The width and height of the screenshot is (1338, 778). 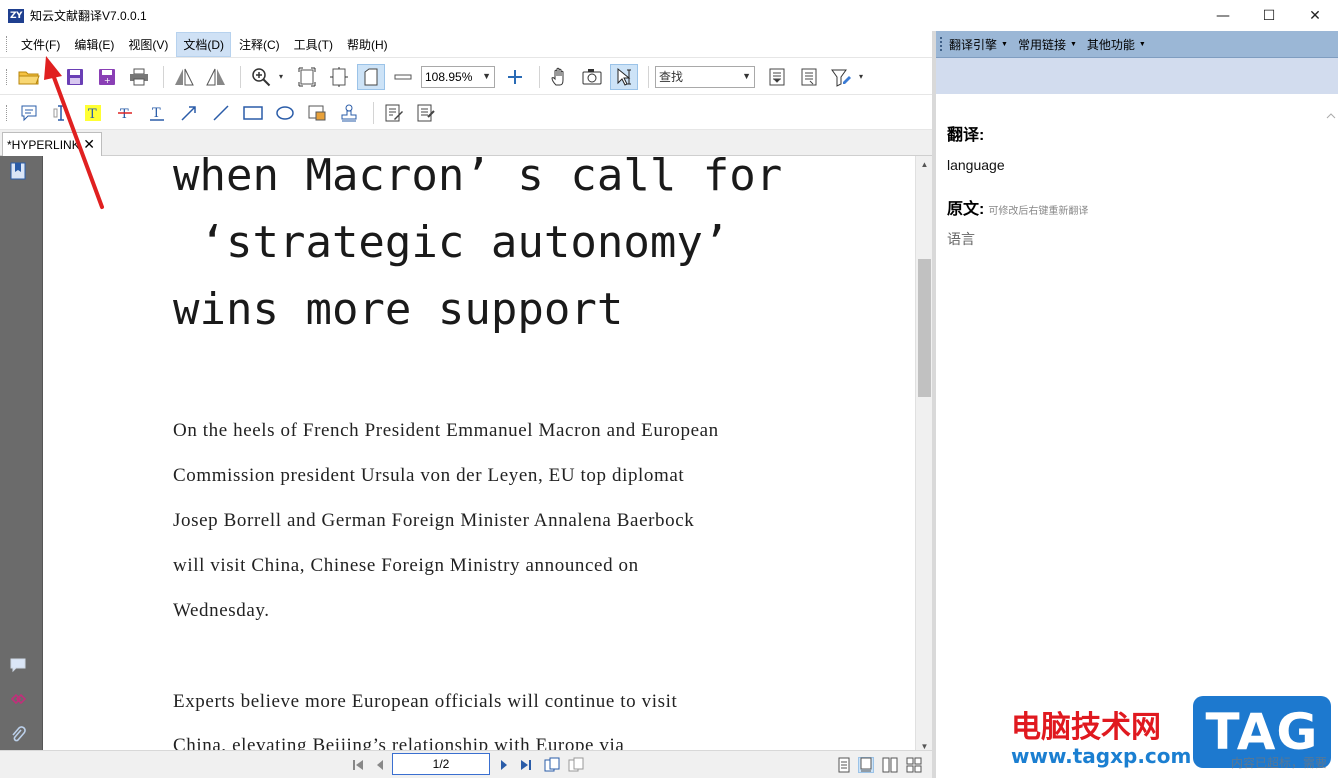 I want to click on go-forward-view-icon, so click(x=576, y=765).